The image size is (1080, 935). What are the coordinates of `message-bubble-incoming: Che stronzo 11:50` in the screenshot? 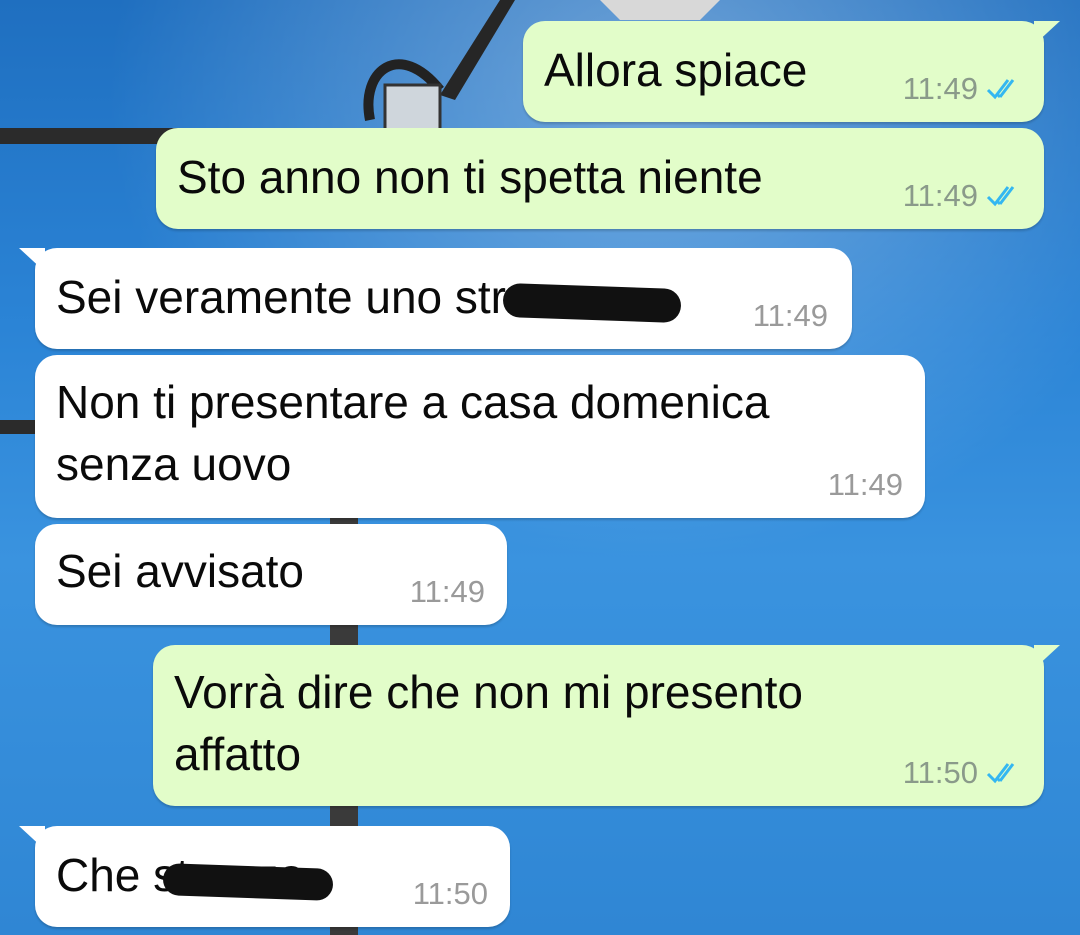 It's located at (264, 876).